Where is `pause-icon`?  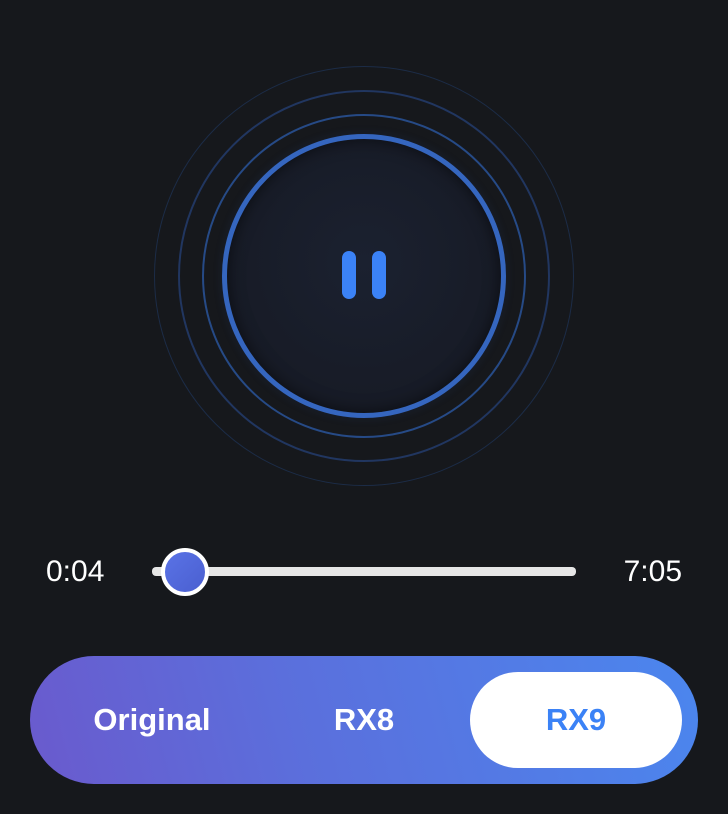 pause-icon is located at coordinates (364, 276).